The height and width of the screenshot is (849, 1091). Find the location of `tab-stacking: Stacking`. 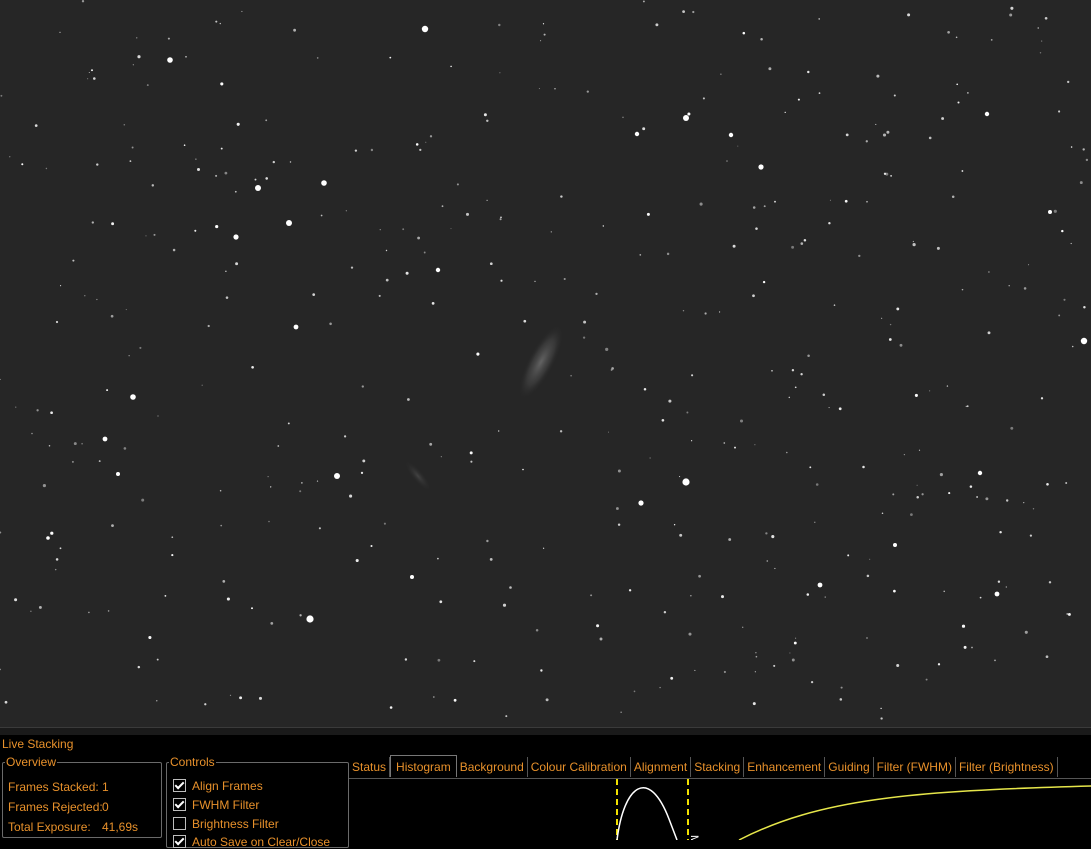

tab-stacking: Stacking is located at coordinates (718, 767).